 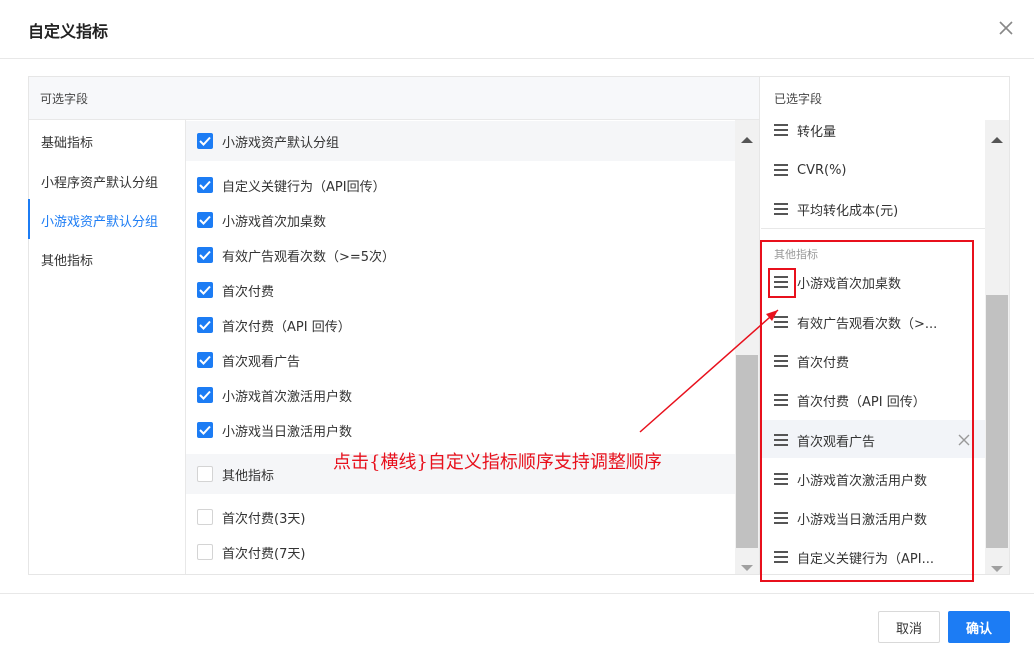 I want to click on category-other: 其他指标, so click(x=67, y=259).